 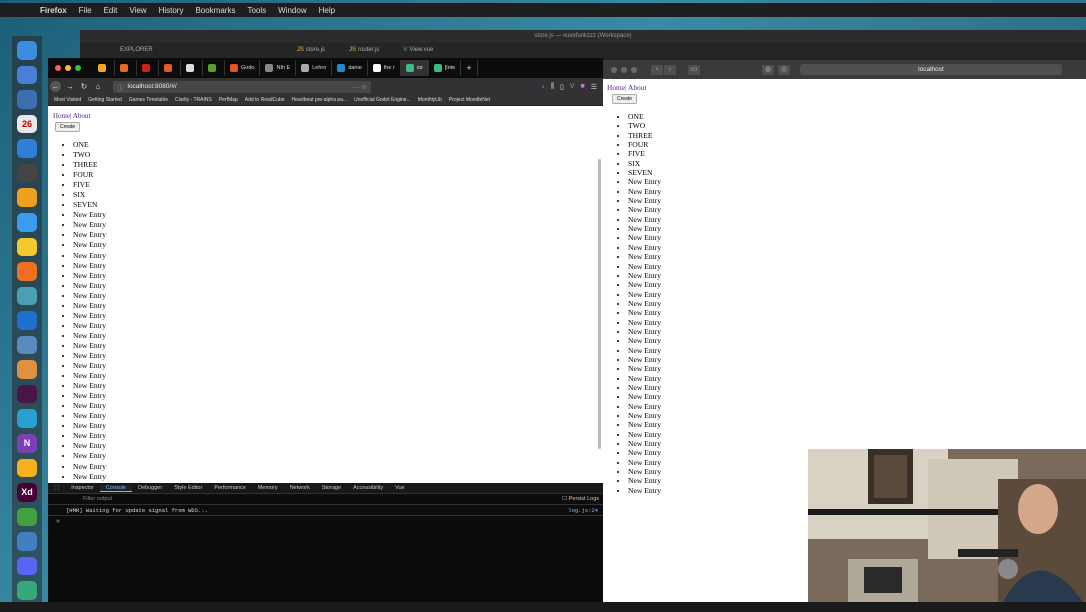 I want to click on info-icon: ⓘ, so click(x=120, y=87).